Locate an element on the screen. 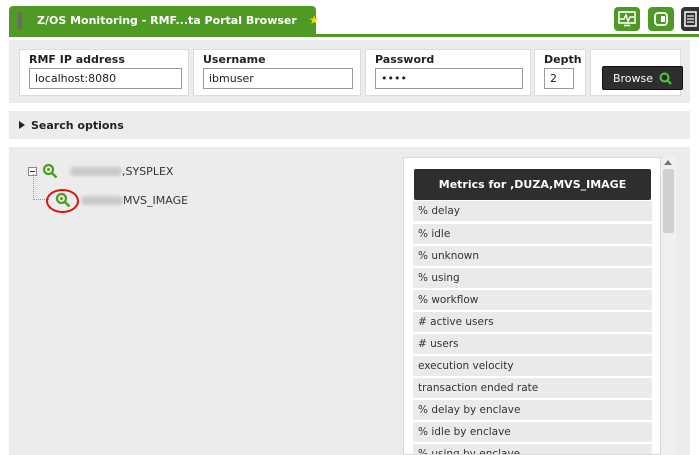 This screenshot has height=455, width=699. plug-icon is located at coordinates (661, 19).